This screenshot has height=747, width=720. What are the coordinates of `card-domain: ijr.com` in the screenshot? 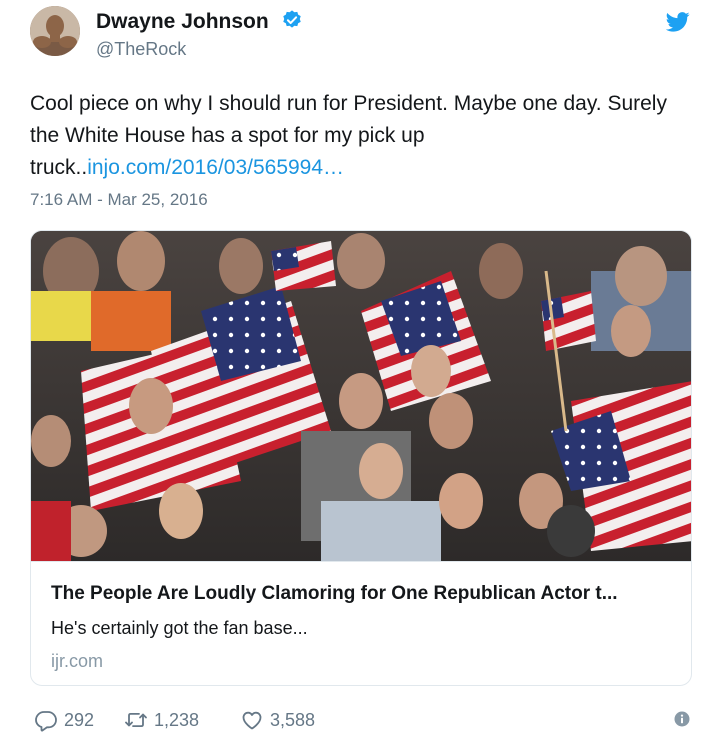 It's located at (77, 661).